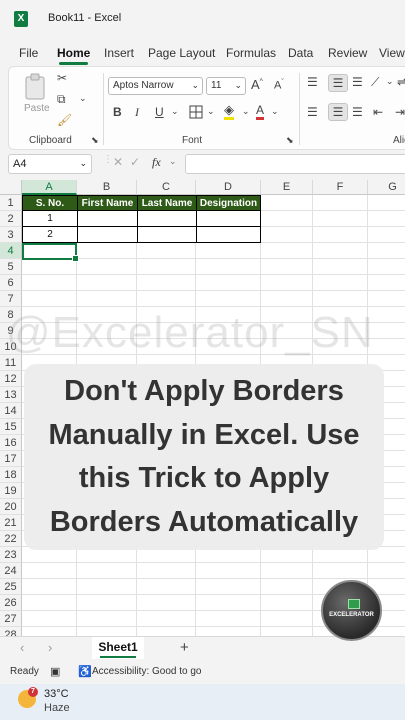  What do you see at coordinates (50, 219) in the screenshot?
I see `table-cell: 1` at bounding box center [50, 219].